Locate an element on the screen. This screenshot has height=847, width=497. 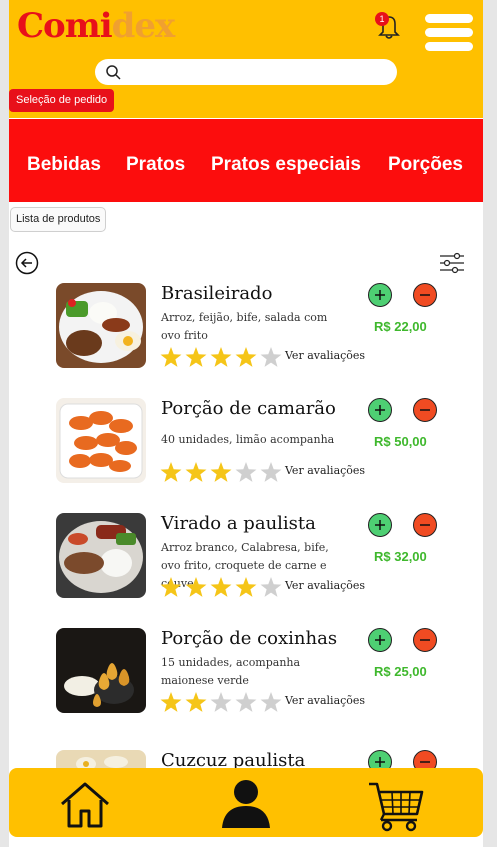
product-description: 15 unidades, acompanha maionese verde is located at coordinates (231, 671).